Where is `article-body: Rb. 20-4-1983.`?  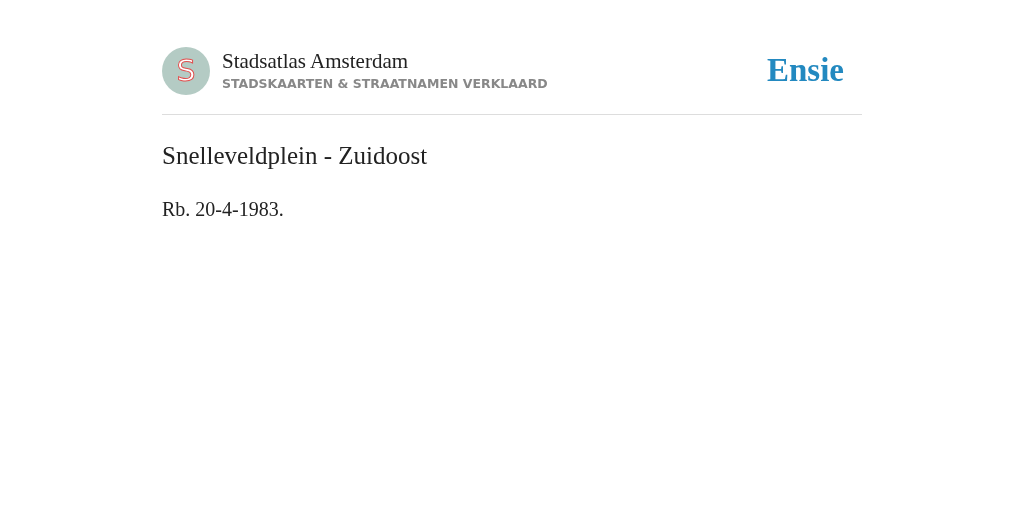
article-body: Rb. 20-4-1983. is located at coordinates (223, 209).